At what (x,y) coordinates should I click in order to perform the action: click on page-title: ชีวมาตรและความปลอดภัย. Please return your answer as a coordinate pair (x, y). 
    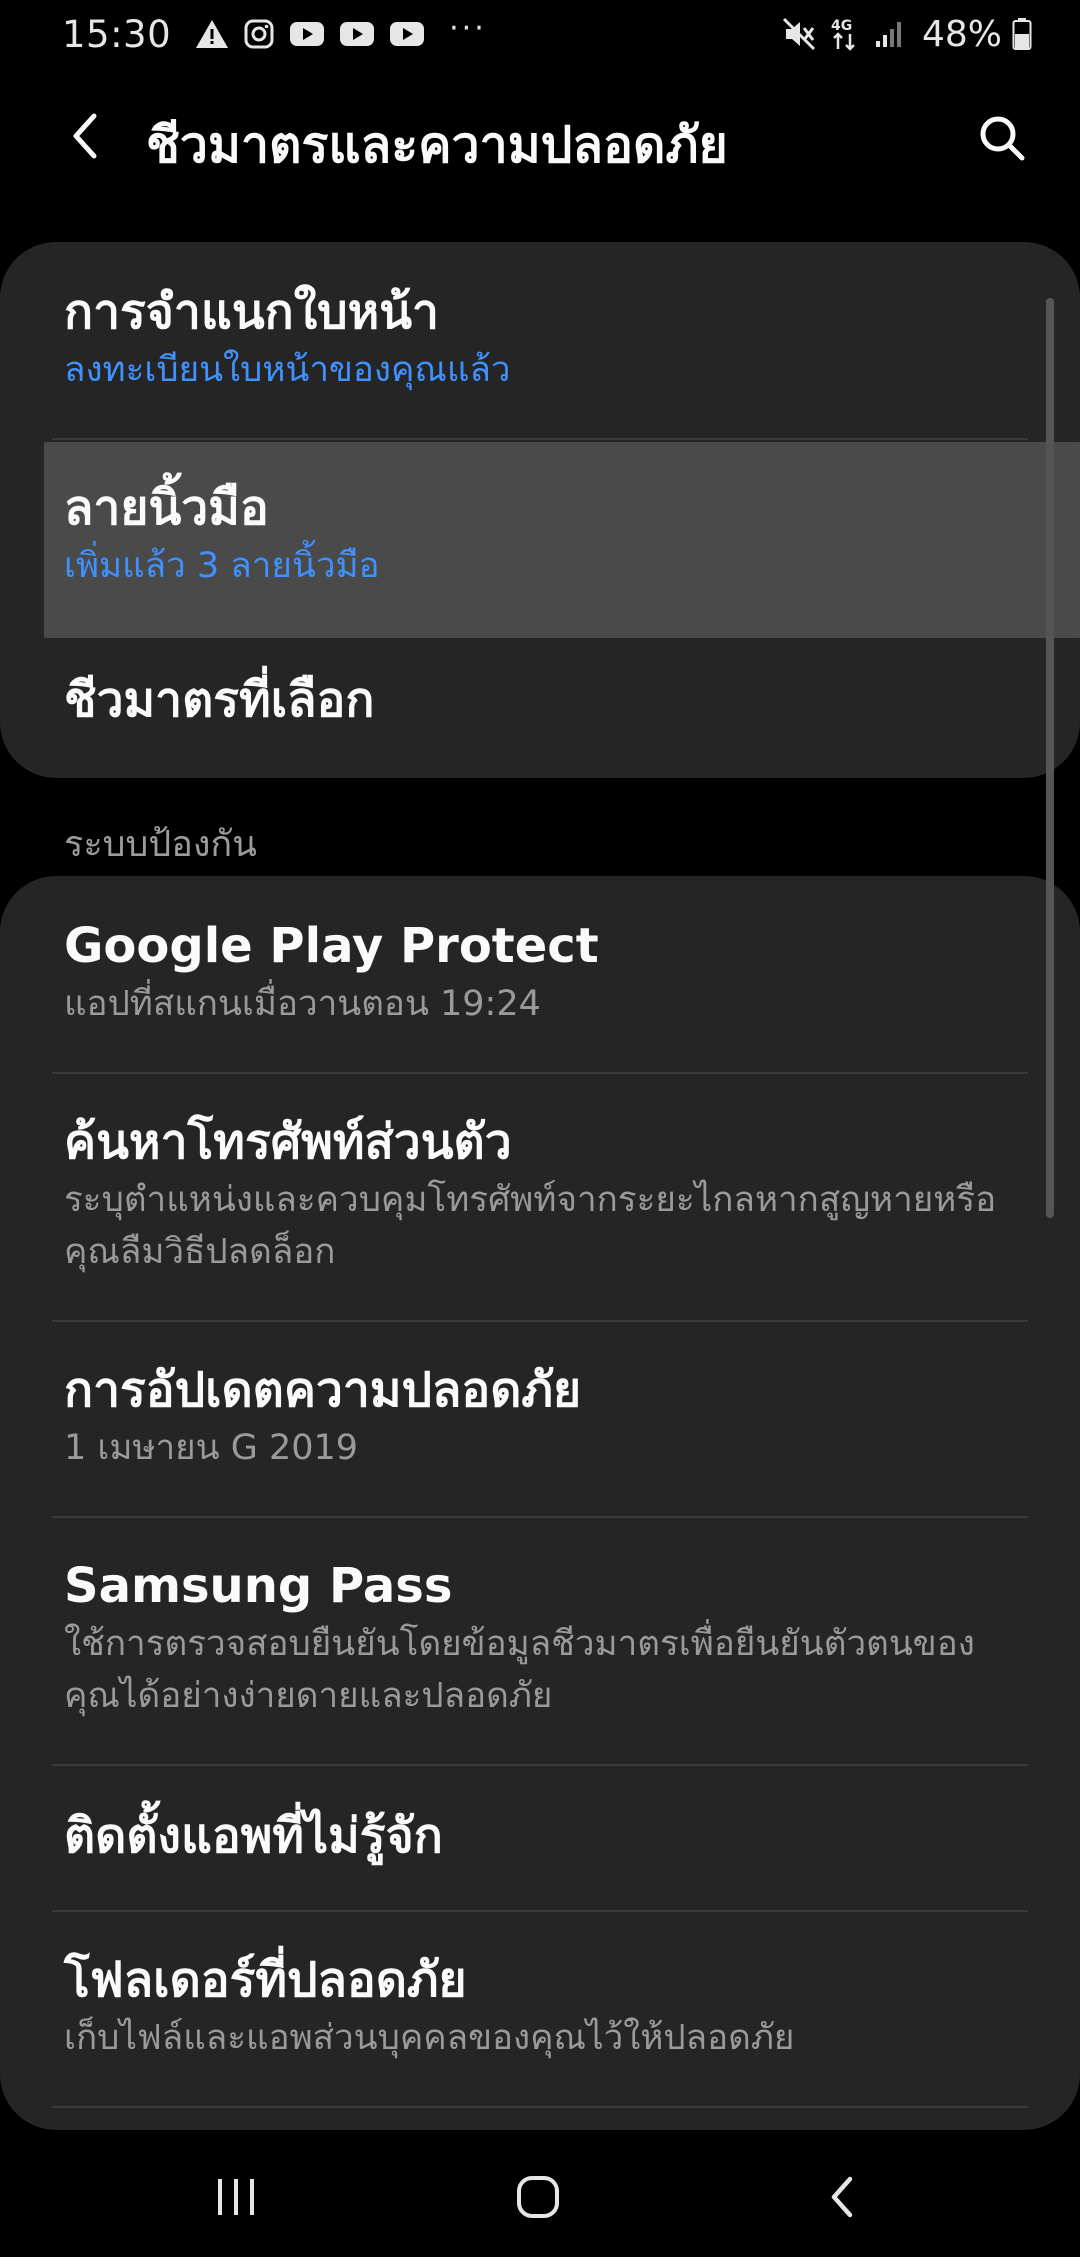
    Looking at the image, I should click on (437, 145).